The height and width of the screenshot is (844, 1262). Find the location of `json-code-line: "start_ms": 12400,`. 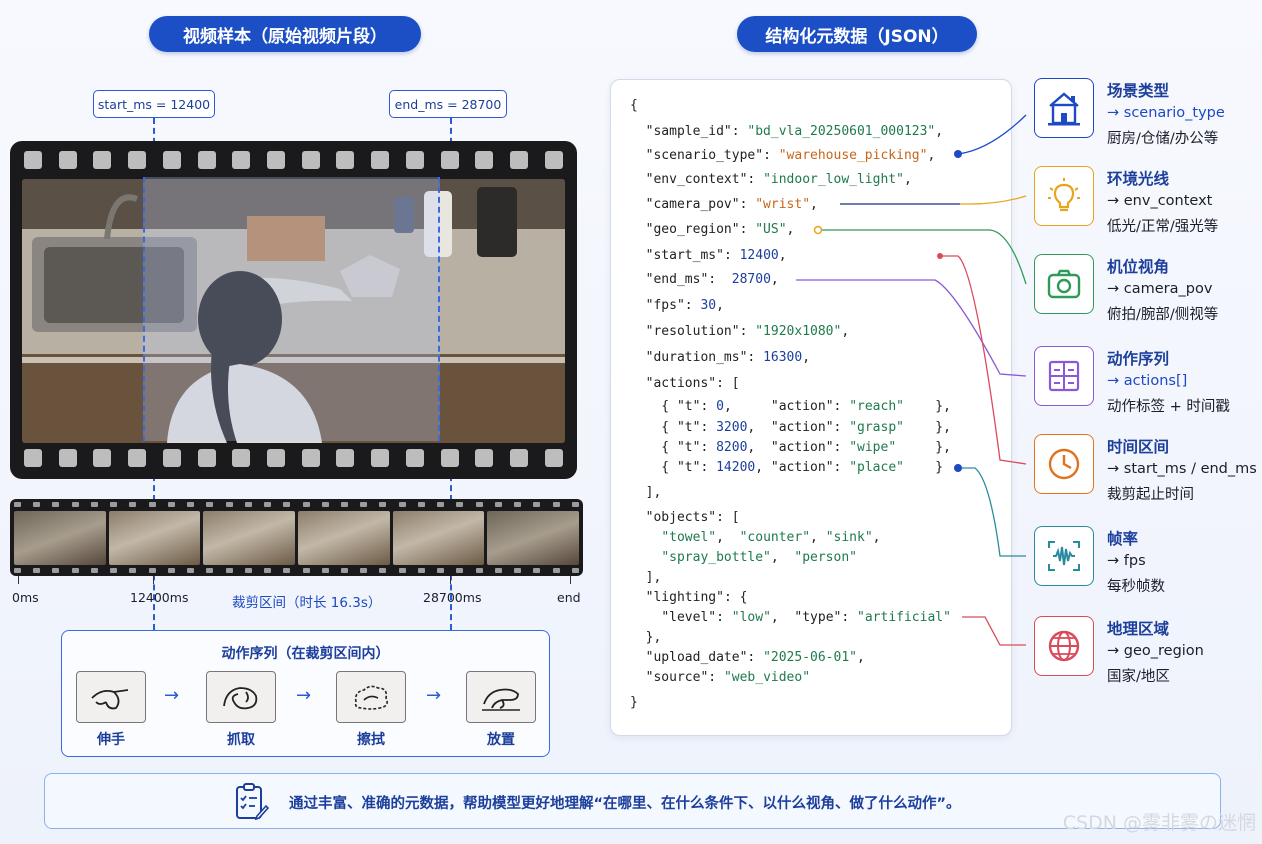

json-code-line: "start_ms": 12400, is located at coordinates (716, 255).